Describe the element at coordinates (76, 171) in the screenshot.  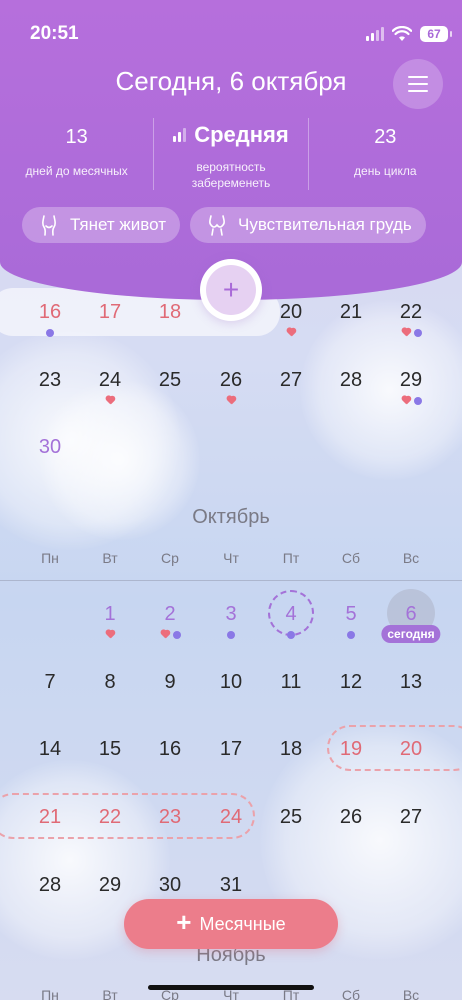
I see `stat-label: дней до месячных` at that location.